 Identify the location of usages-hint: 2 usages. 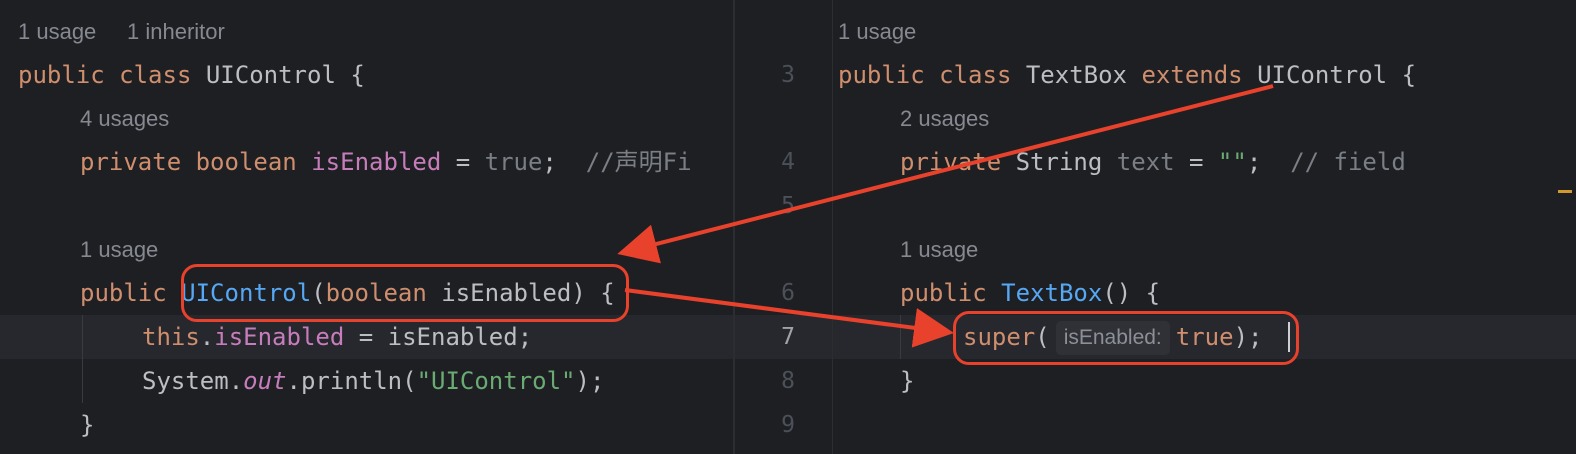
(944, 119).